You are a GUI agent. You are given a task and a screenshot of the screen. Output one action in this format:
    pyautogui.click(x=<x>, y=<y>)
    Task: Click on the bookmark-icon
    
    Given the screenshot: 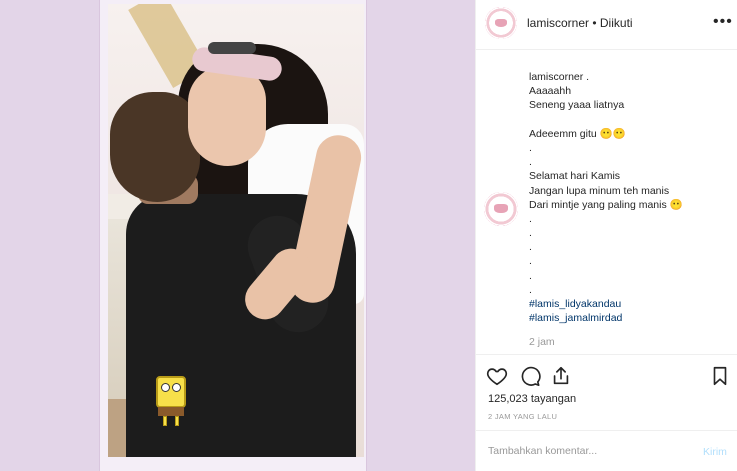 What is the action you would take?
    pyautogui.click(x=720, y=376)
    